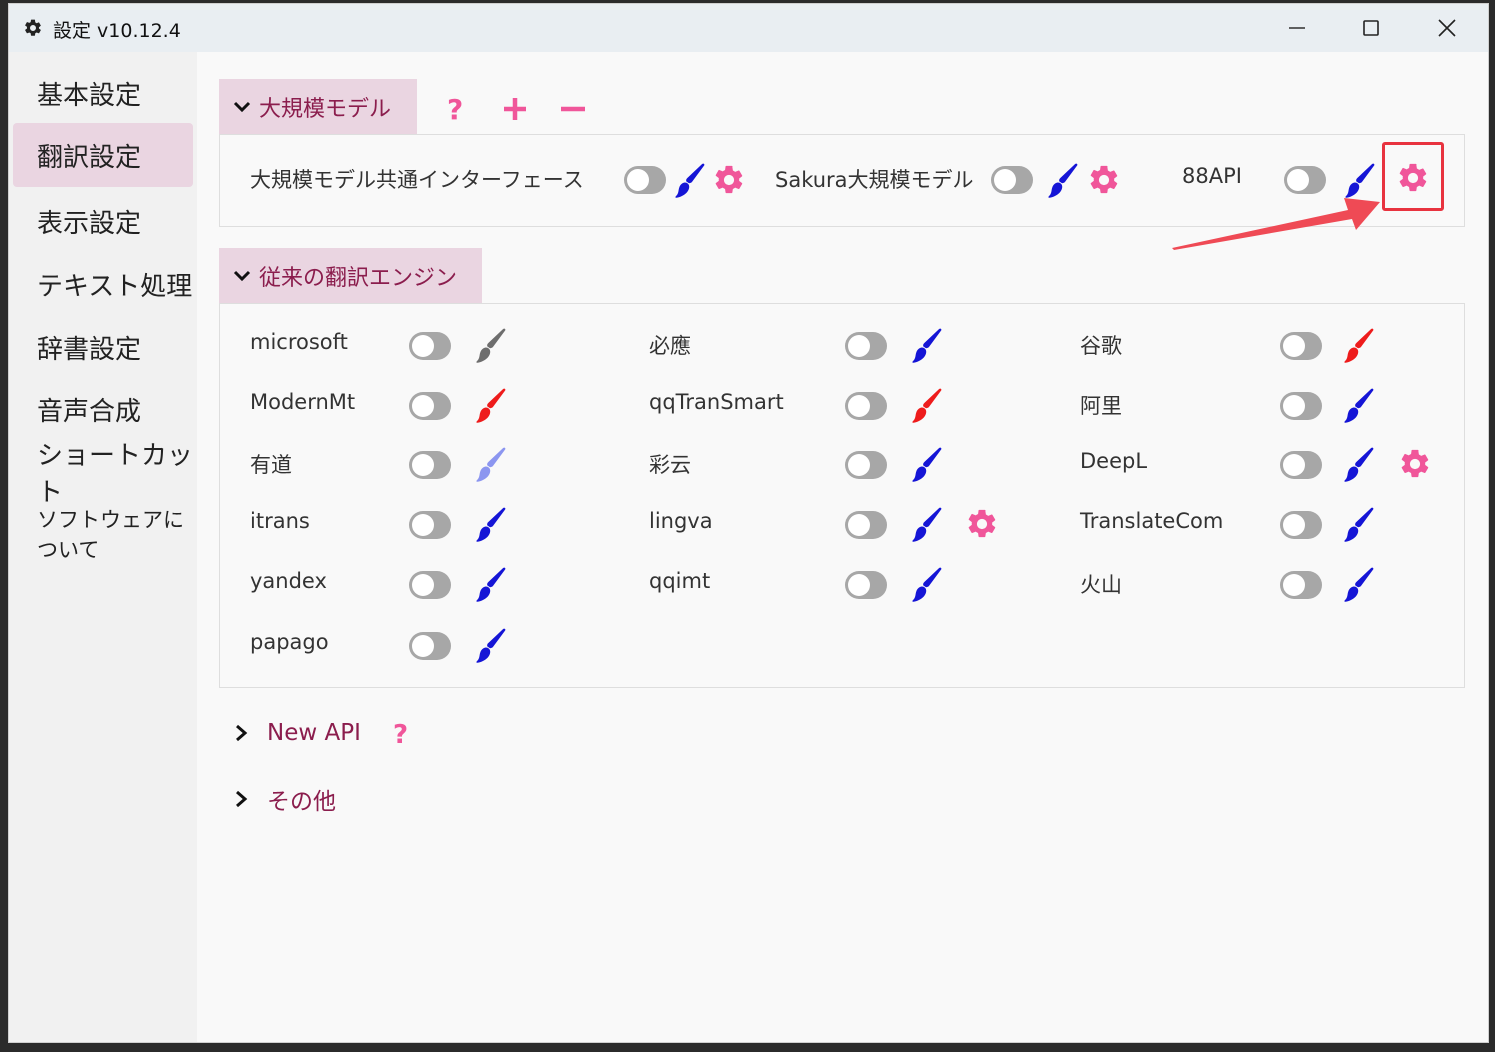 This screenshot has width=1495, height=1052. I want to click on sidebar-item-text-processing: テキスト処理, so click(103, 284).